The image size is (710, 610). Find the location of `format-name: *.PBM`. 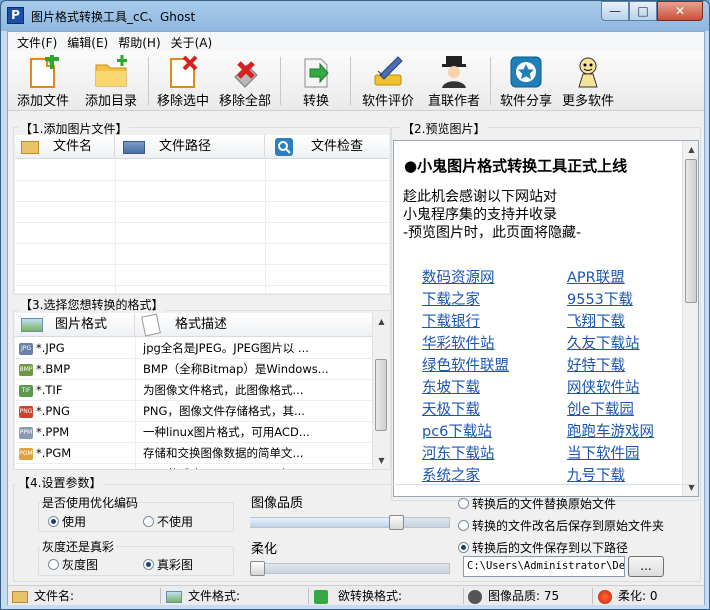

format-name: *.PBM is located at coordinates (53, 468).